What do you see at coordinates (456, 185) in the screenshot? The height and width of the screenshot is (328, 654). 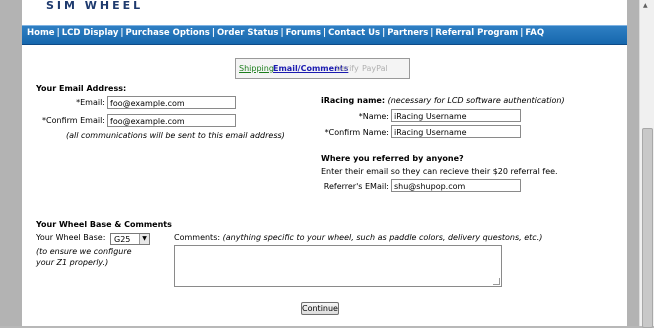 I see `referrer-email-field: shu@shupop.com` at bounding box center [456, 185].